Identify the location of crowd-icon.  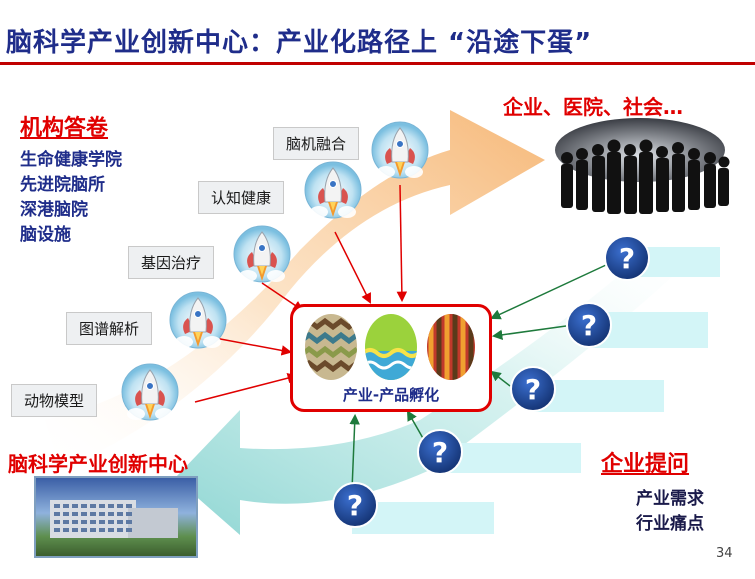
(642, 166).